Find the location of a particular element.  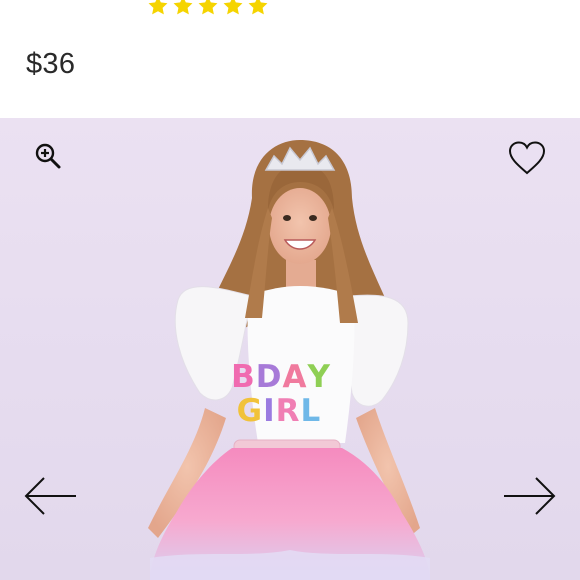

shirt-letter: R is located at coordinates (288, 411).